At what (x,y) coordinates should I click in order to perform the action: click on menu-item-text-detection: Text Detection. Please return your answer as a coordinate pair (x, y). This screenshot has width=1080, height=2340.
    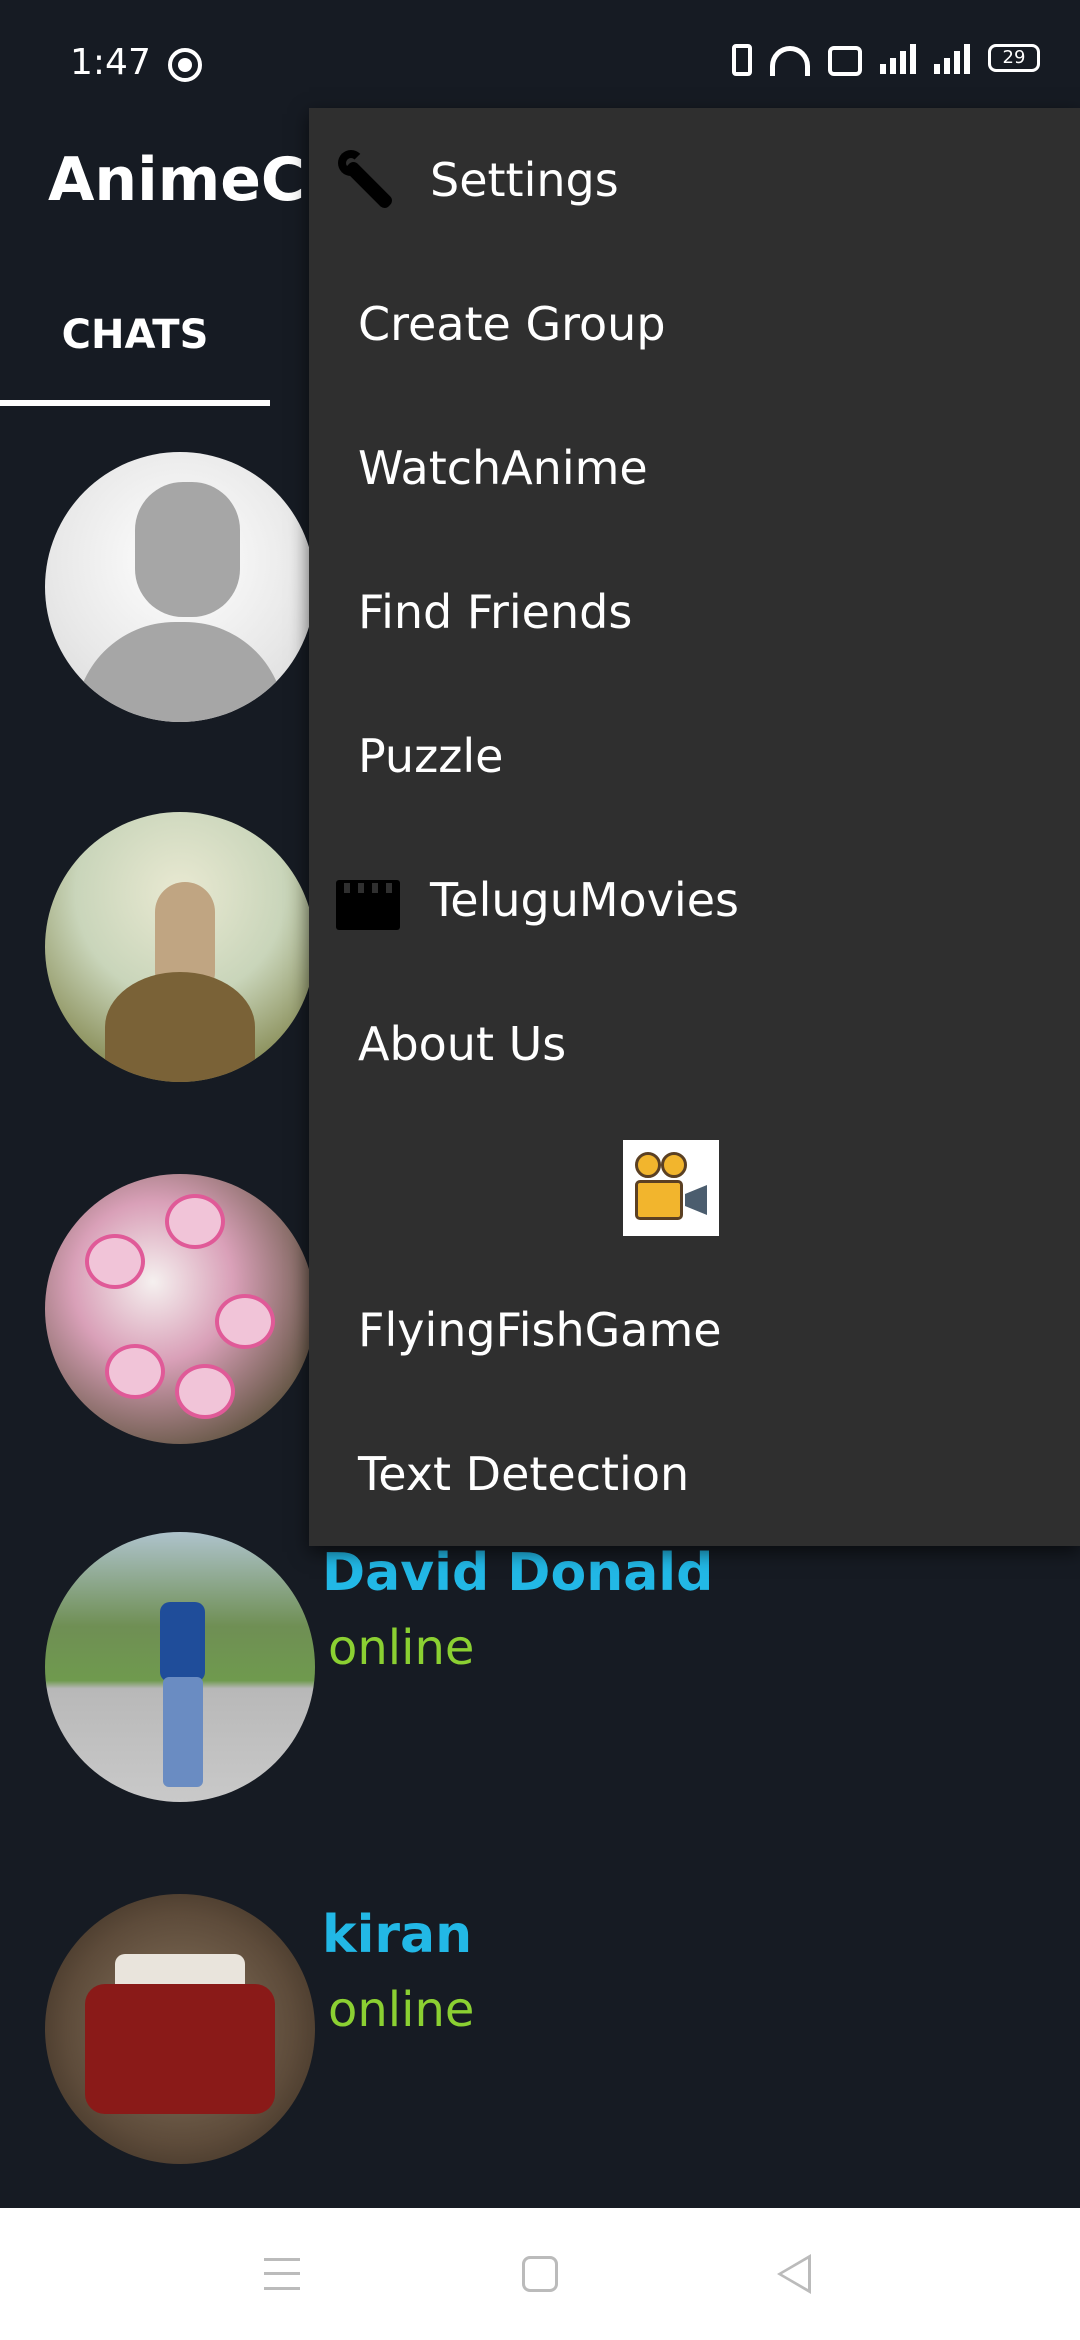
    Looking at the image, I should click on (694, 1474).